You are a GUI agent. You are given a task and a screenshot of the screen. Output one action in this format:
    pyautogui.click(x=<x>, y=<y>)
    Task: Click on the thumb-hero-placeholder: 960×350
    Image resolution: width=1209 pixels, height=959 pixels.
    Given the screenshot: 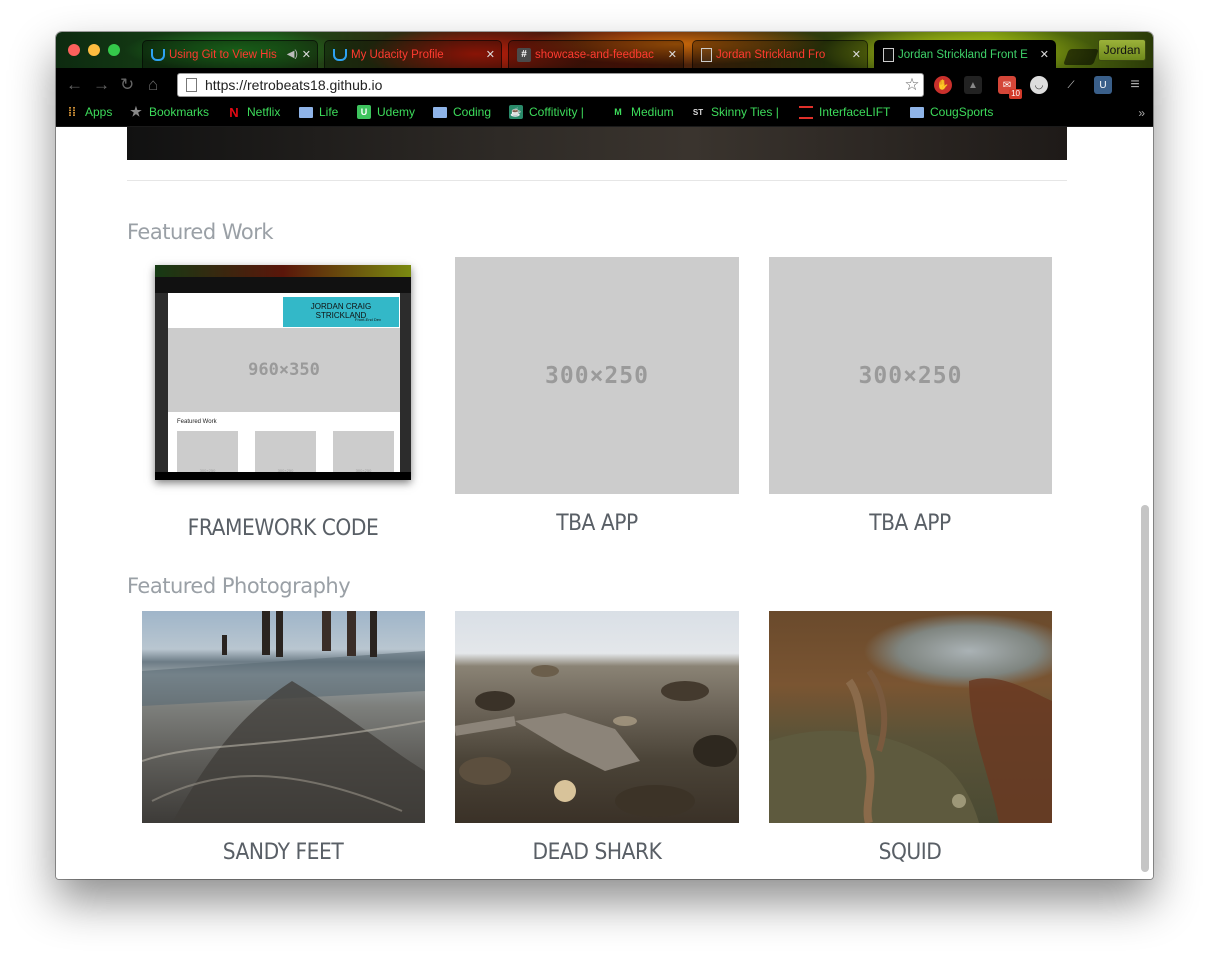 What is the action you would take?
    pyautogui.click(x=284, y=370)
    